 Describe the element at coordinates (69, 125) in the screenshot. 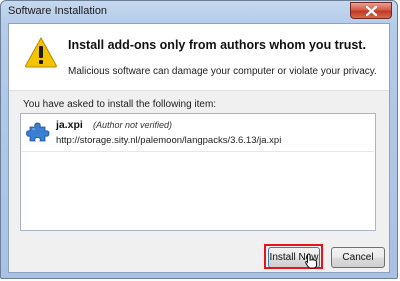

I see `item-filename: ja.xpi` at that location.